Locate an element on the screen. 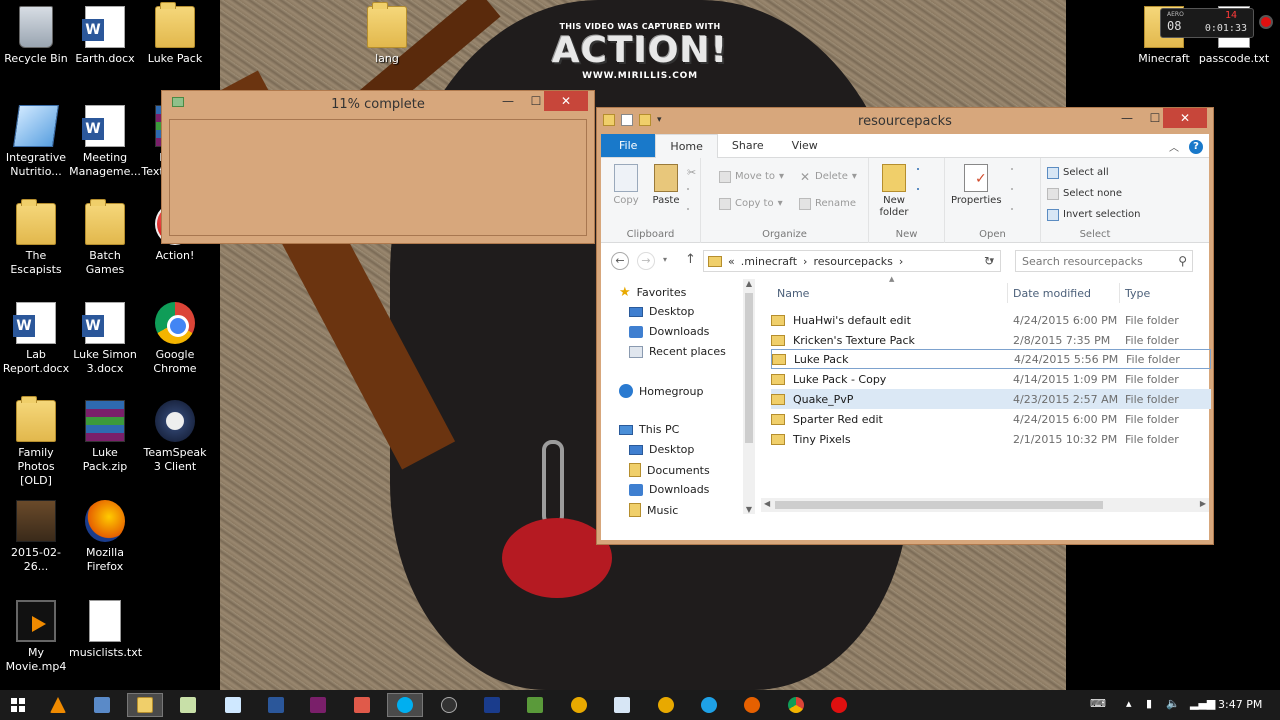 The image size is (1280, 720). taskbar-steam is located at coordinates (449, 705).